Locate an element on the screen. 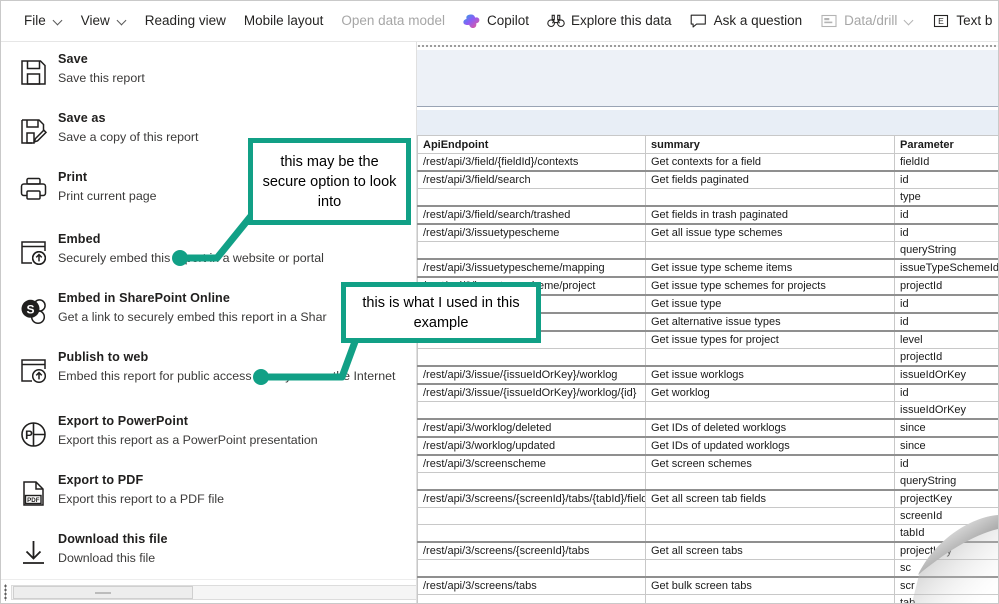 This screenshot has width=999, height=604. toolbar-item-view: View is located at coordinates (104, 21).